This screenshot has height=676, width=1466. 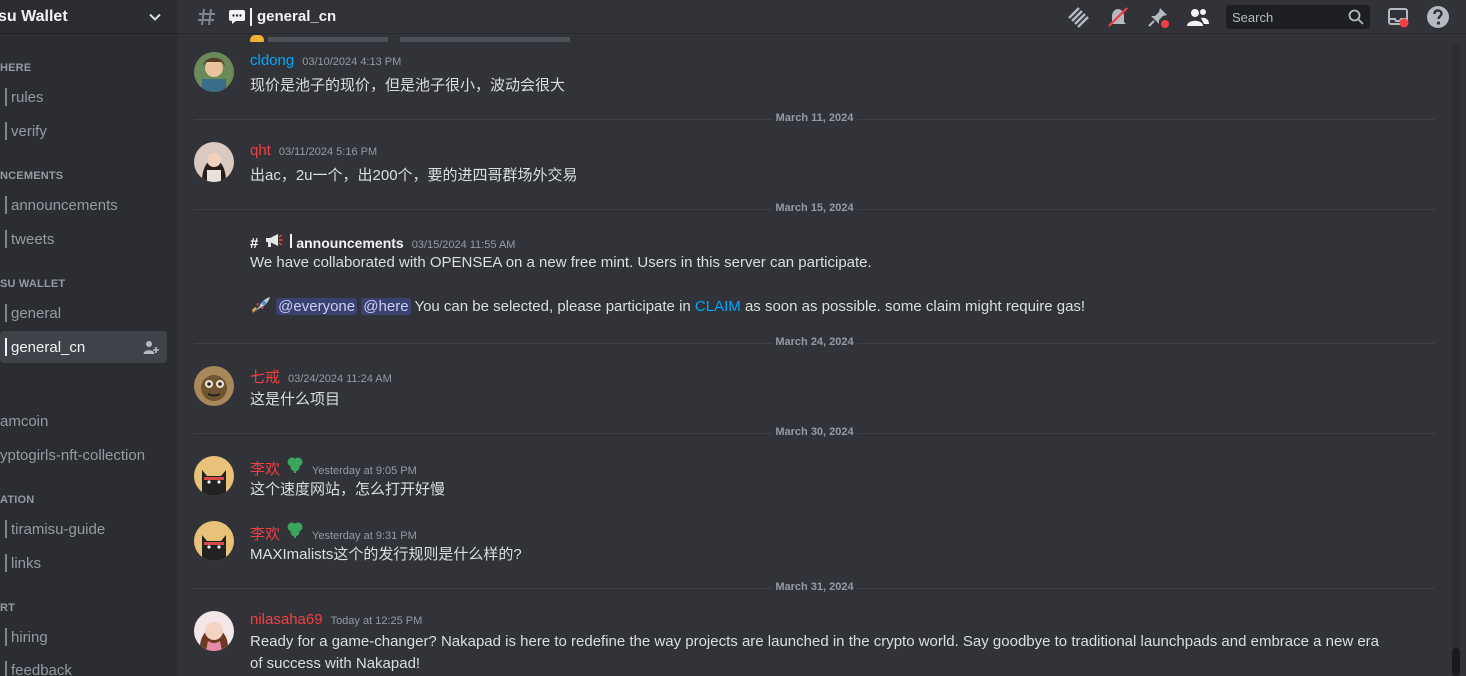 I want to click on channel-label: amcoin, so click(x=24, y=421).